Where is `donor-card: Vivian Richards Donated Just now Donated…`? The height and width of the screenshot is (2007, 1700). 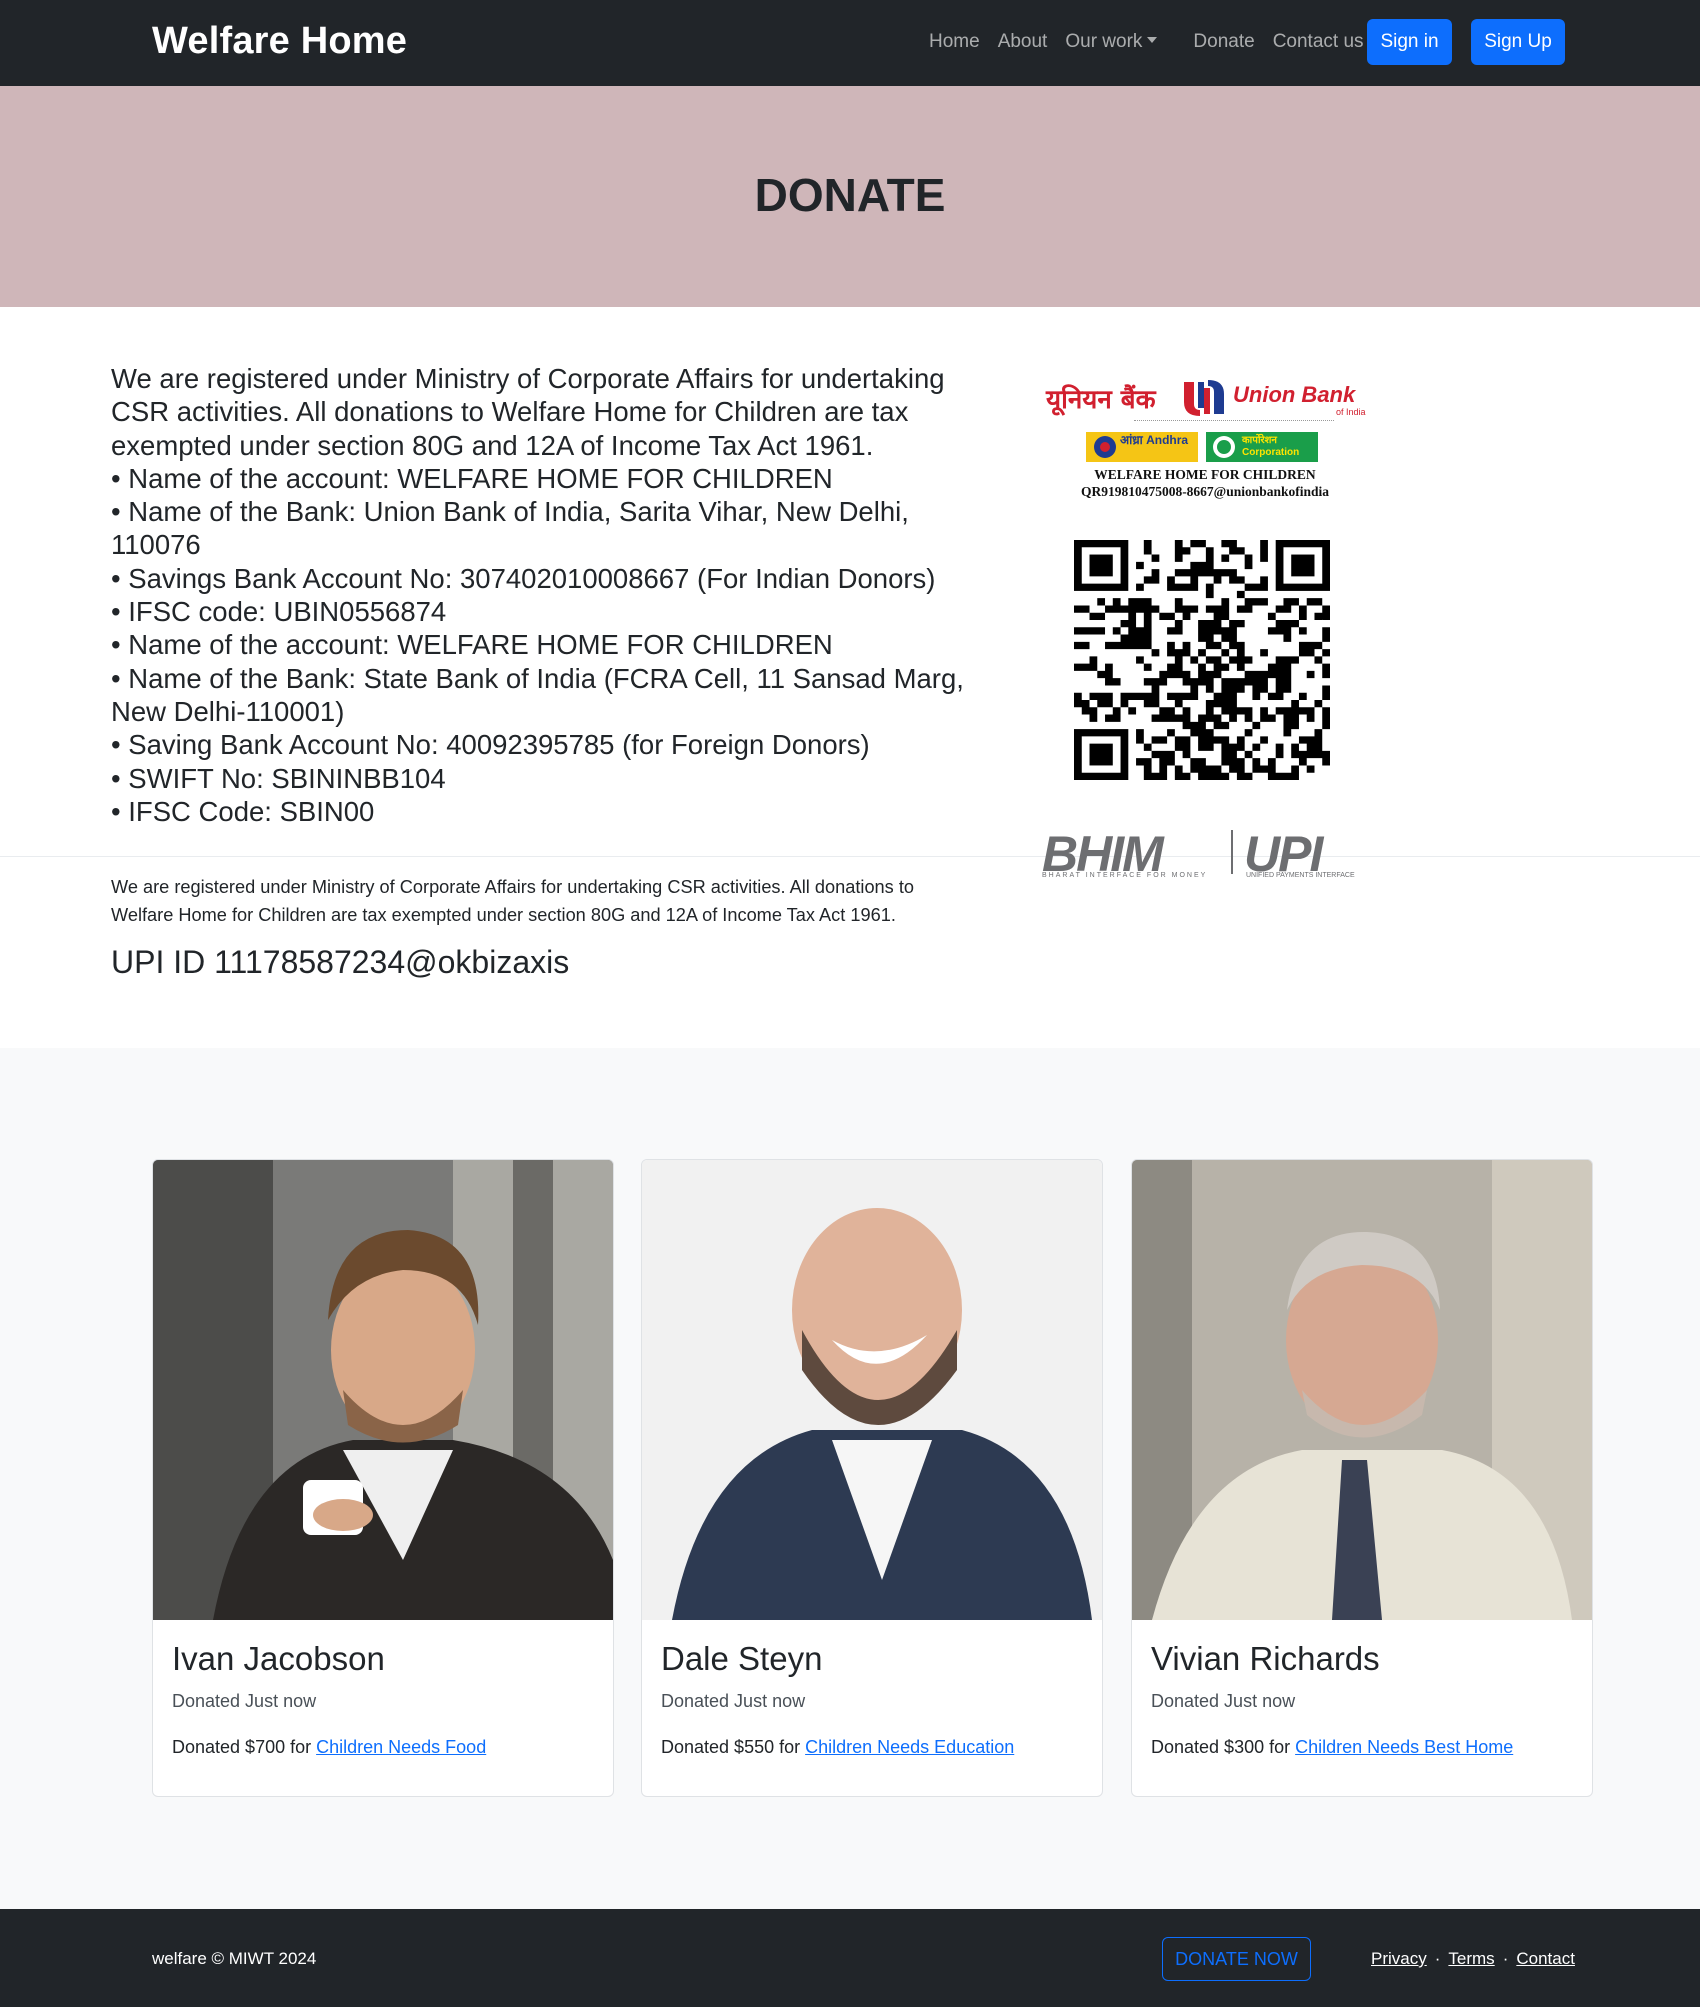
donor-card: Vivian Richards Donated Just now Donated… is located at coordinates (1362, 1478).